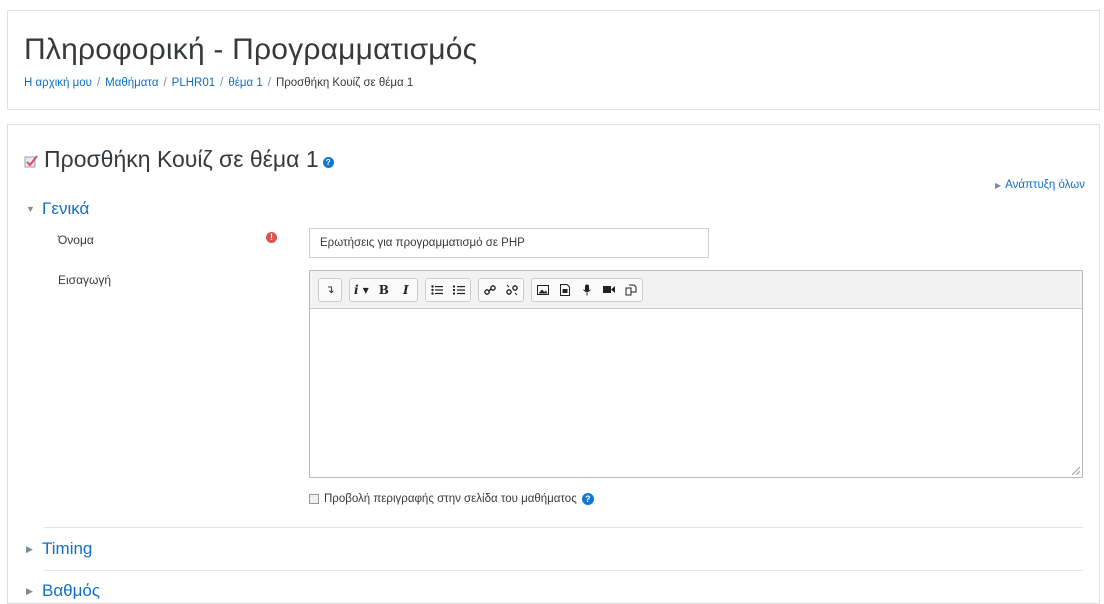 This screenshot has height=604, width=1104. I want to click on toolbar-group-lists, so click(447, 289).